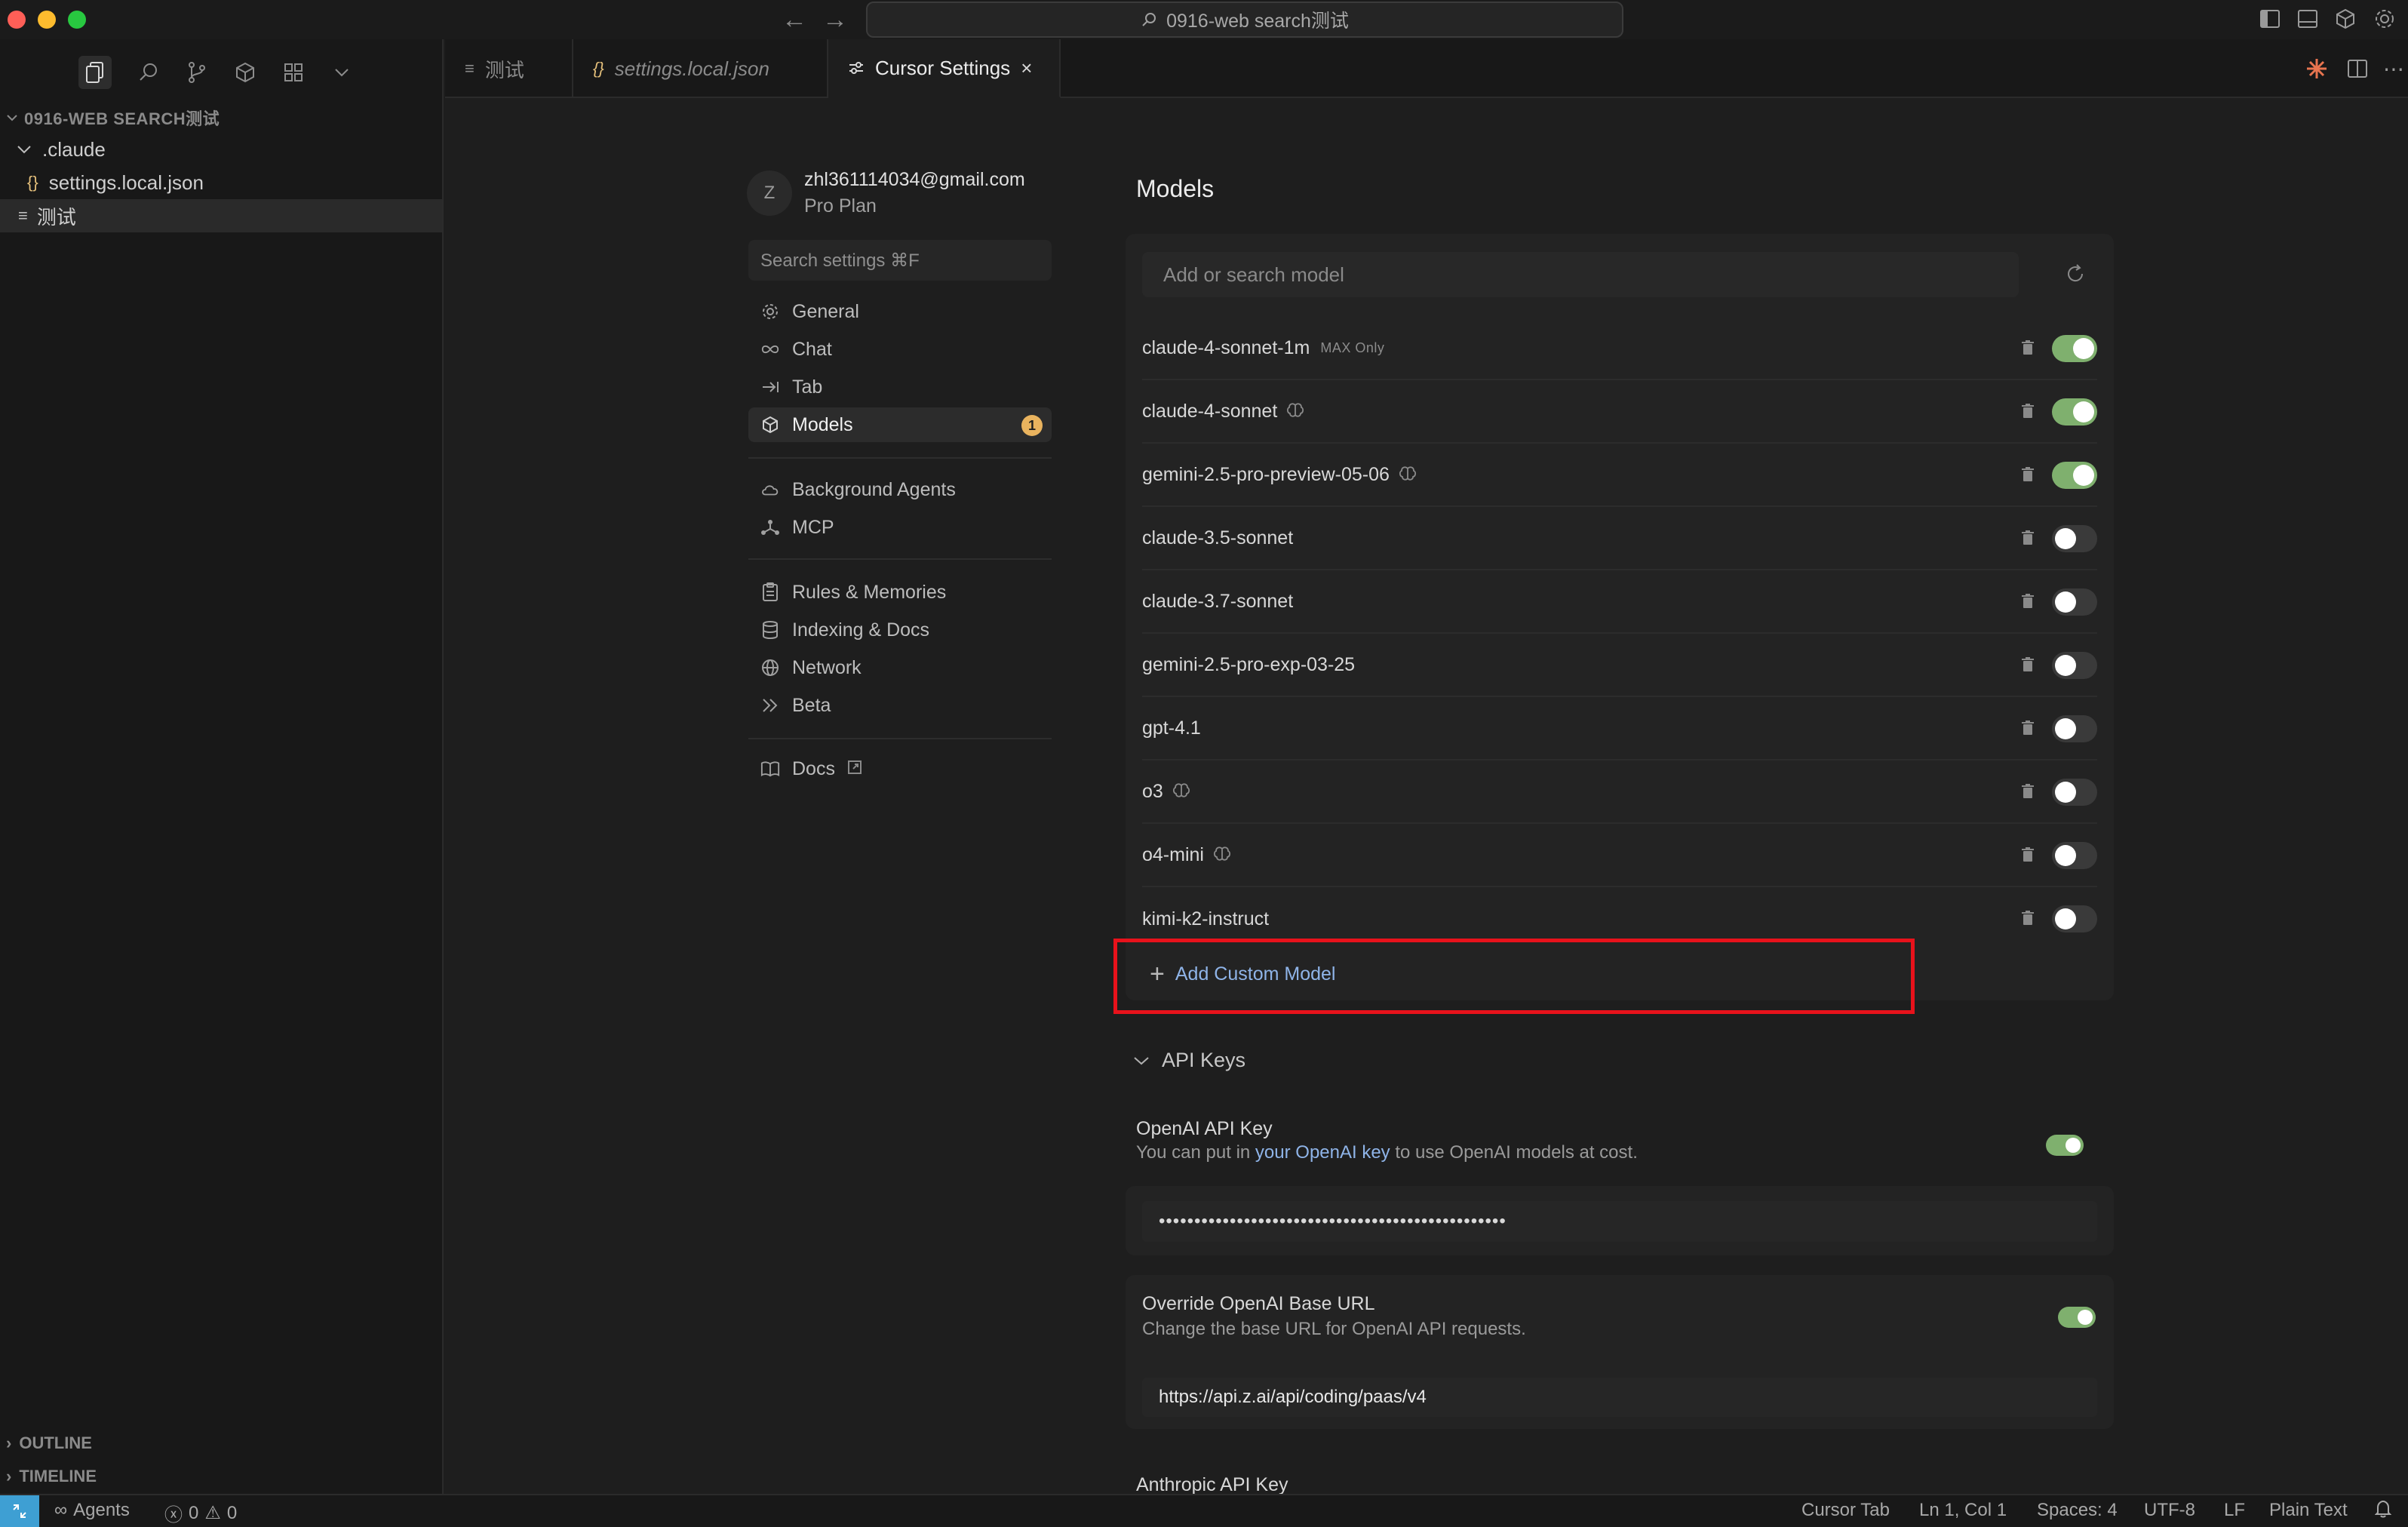  I want to click on back-arrow-icon: ←, so click(794, 19).